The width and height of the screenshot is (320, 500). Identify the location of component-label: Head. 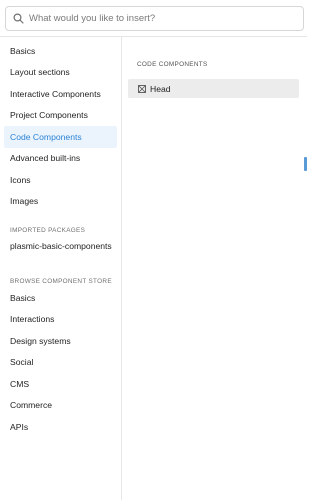
(160, 88).